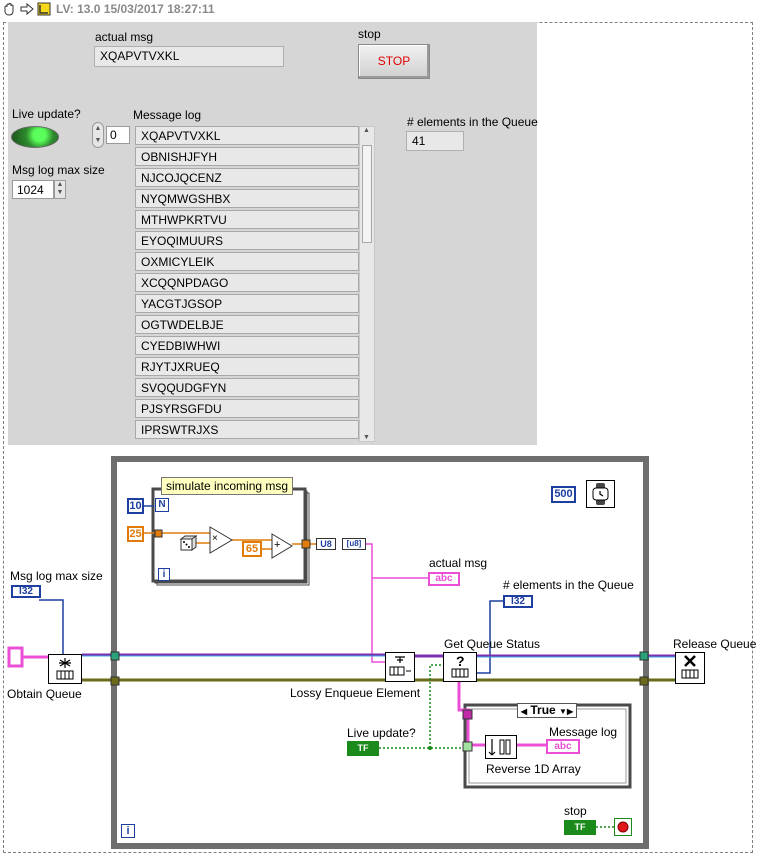 The width and height of the screenshot is (758, 855). Describe the element at coordinates (135, 506) in the screenshot. I see `loop-count-constant: 10` at that location.